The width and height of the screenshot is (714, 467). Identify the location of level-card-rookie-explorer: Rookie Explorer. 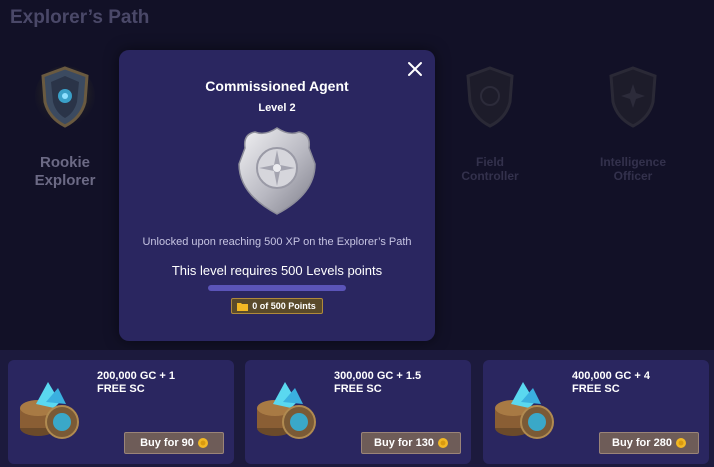
(65, 126).